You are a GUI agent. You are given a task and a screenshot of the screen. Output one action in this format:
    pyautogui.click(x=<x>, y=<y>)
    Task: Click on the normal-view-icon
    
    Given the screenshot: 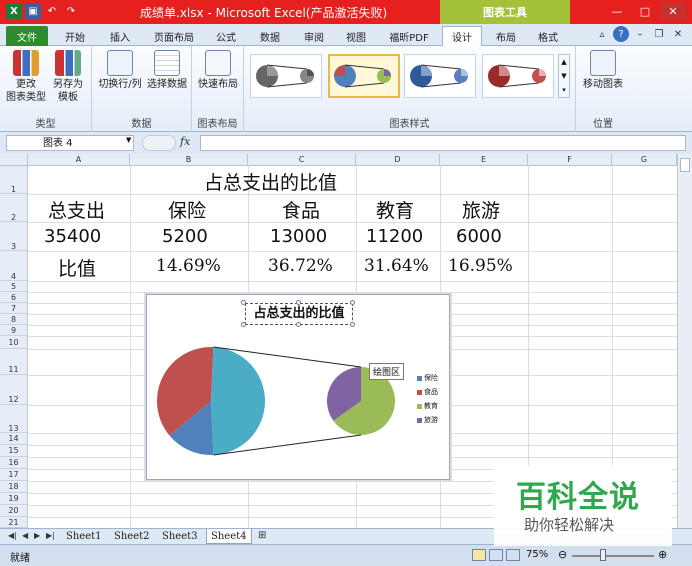 What is the action you would take?
    pyautogui.click(x=479, y=555)
    